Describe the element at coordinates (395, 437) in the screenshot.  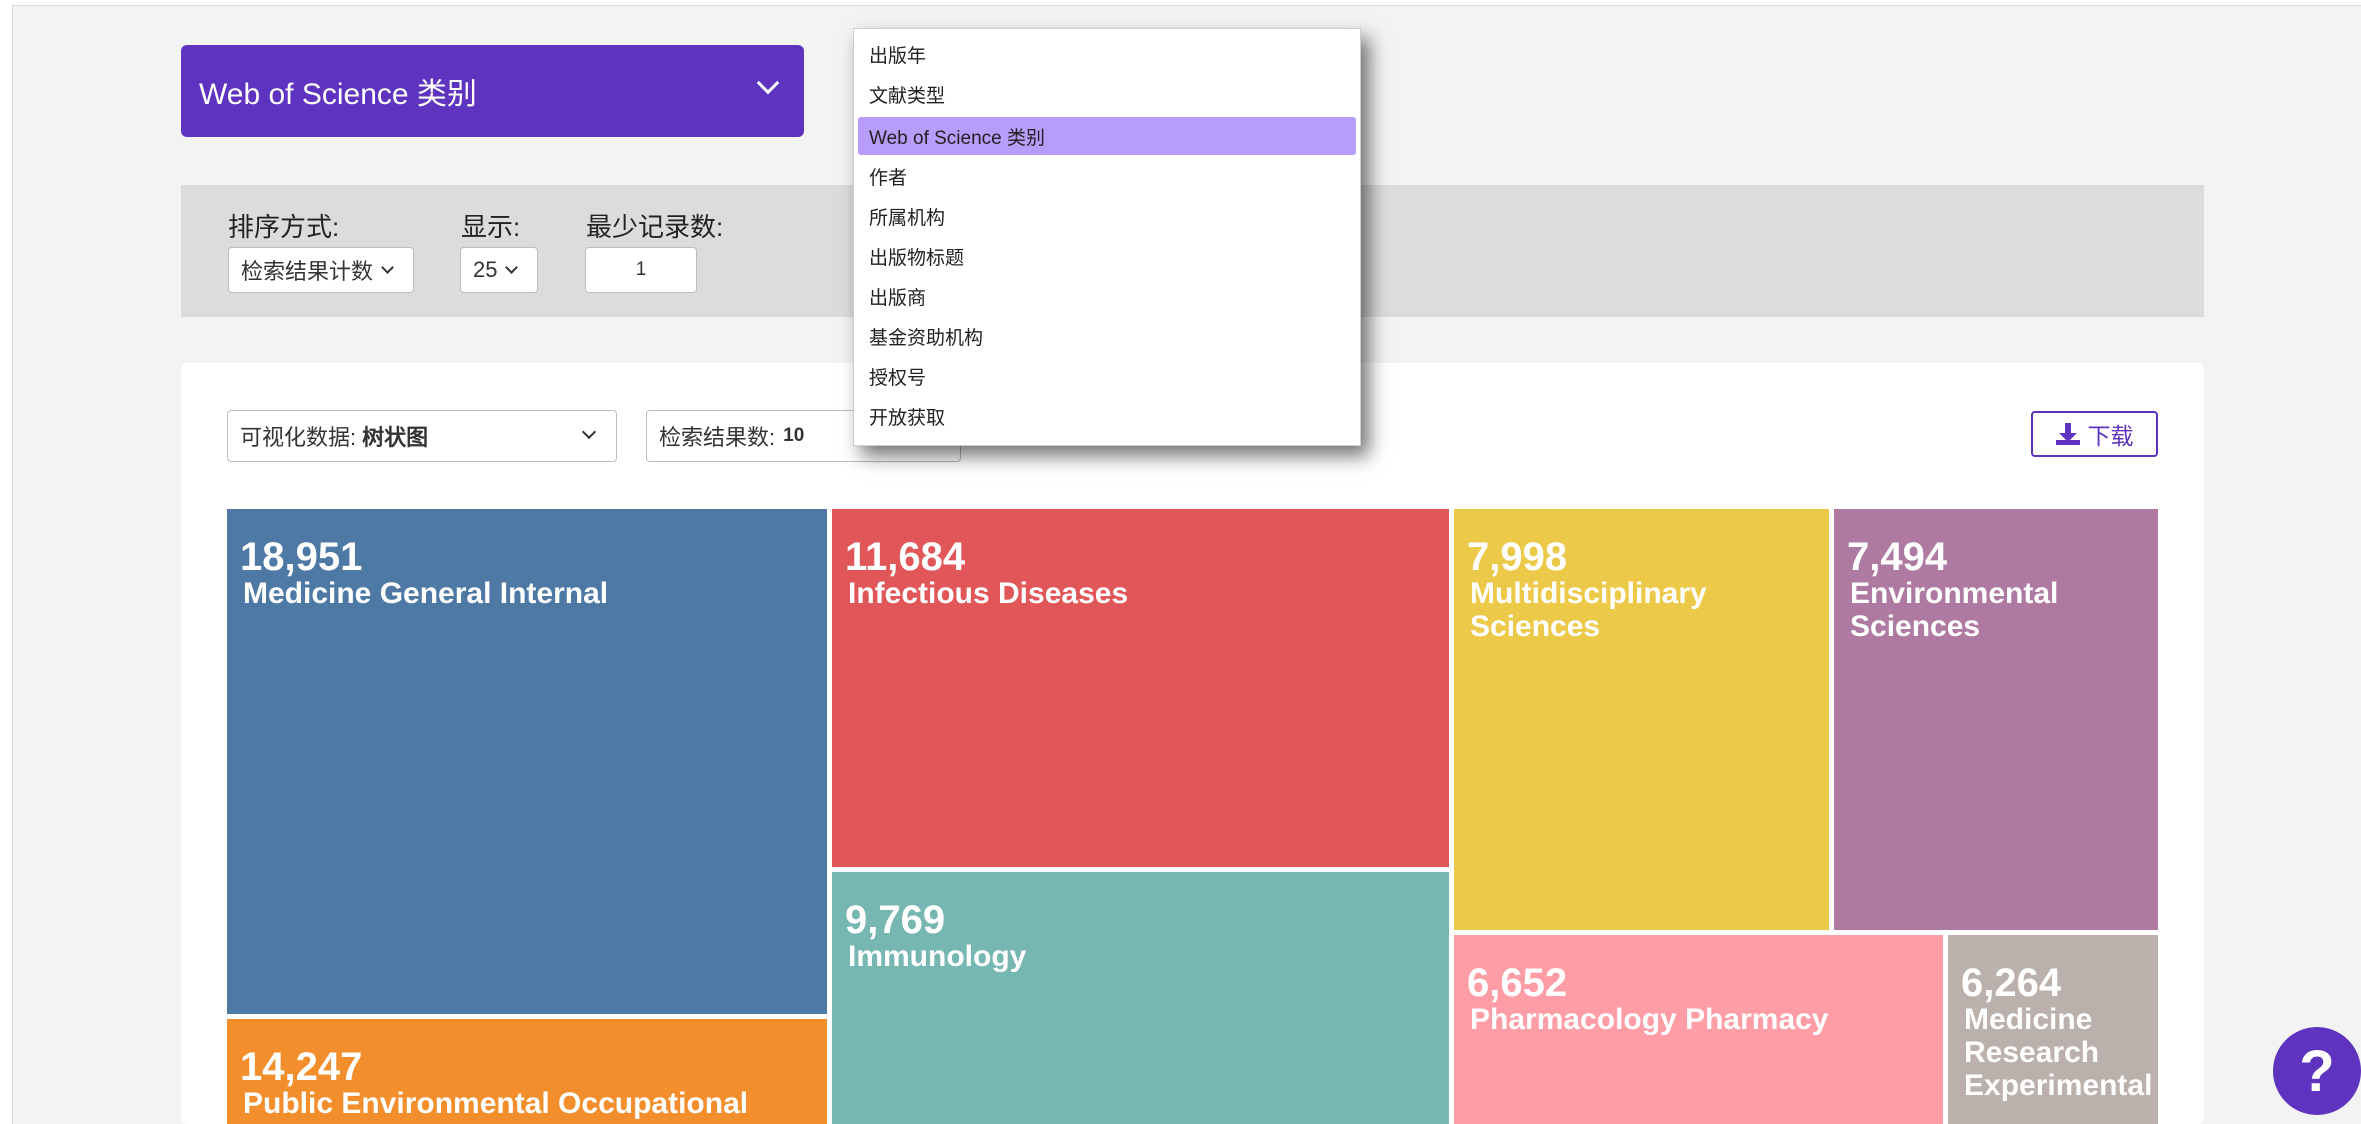
I see `visualization-type-value: 树状图` at that location.